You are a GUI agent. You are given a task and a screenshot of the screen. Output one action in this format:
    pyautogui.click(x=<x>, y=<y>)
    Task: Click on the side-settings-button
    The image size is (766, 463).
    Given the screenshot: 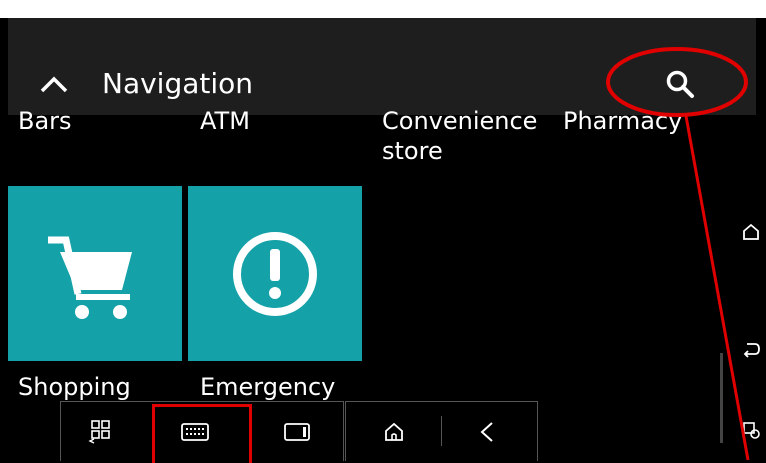 What is the action you would take?
    pyautogui.click(x=751, y=430)
    